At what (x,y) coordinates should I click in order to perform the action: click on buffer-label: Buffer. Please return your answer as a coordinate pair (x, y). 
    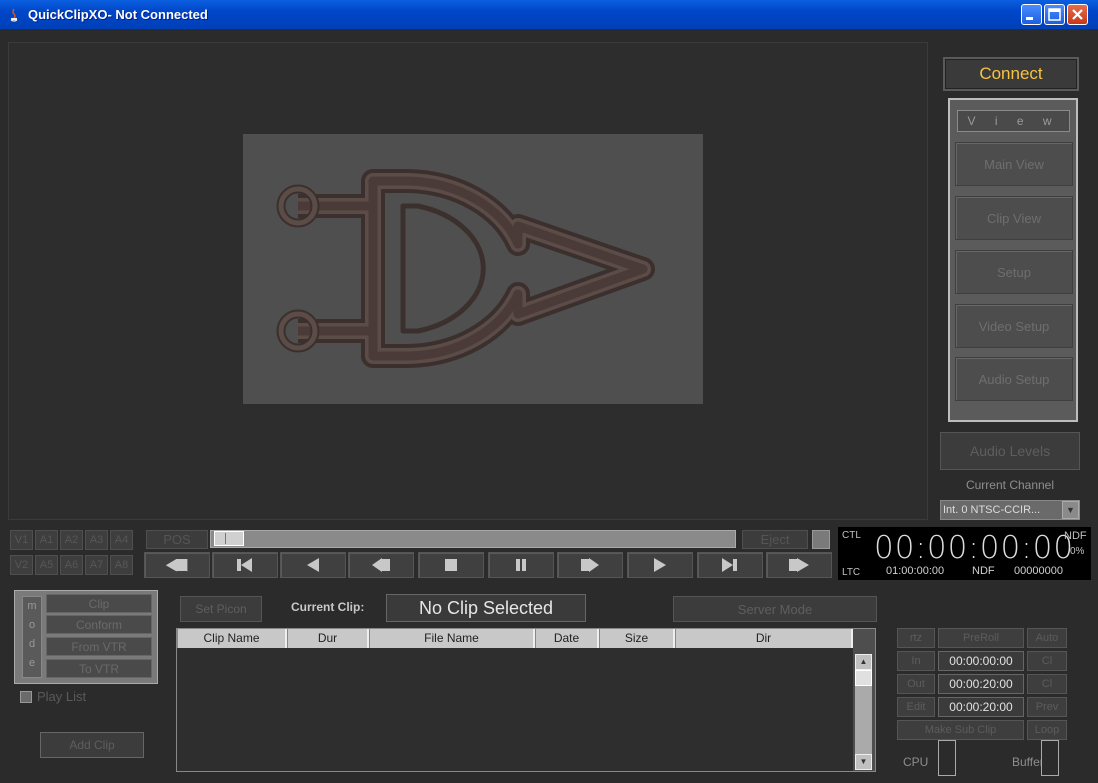
    Looking at the image, I should click on (1028, 762).